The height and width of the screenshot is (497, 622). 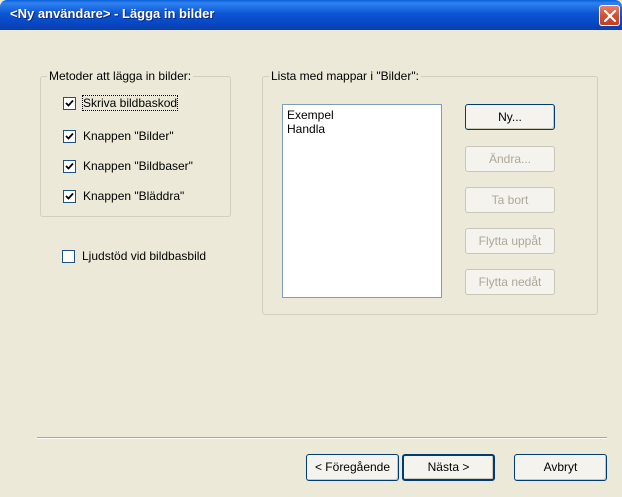 I want to click on checkbox-bladdra, so click(x=69, y=196).